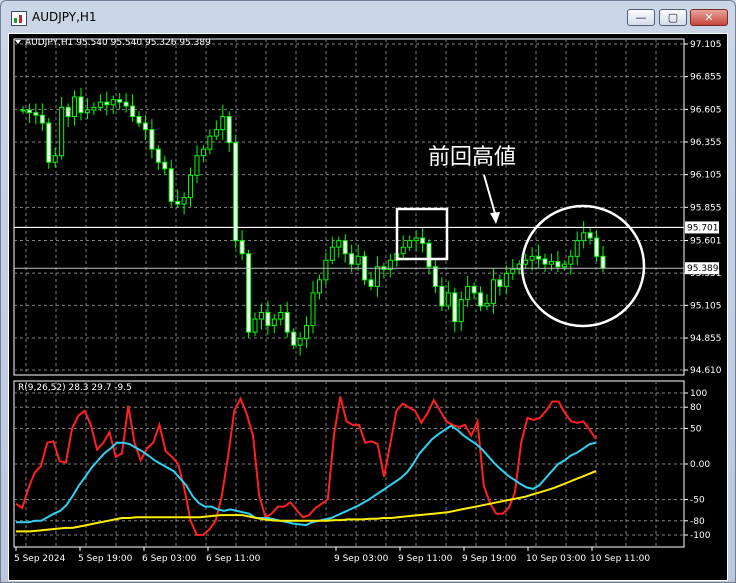  What do you see at coordinates (583, 266) in the screenshot?
I see `highlight-circle` at bounding box center [583, 266].